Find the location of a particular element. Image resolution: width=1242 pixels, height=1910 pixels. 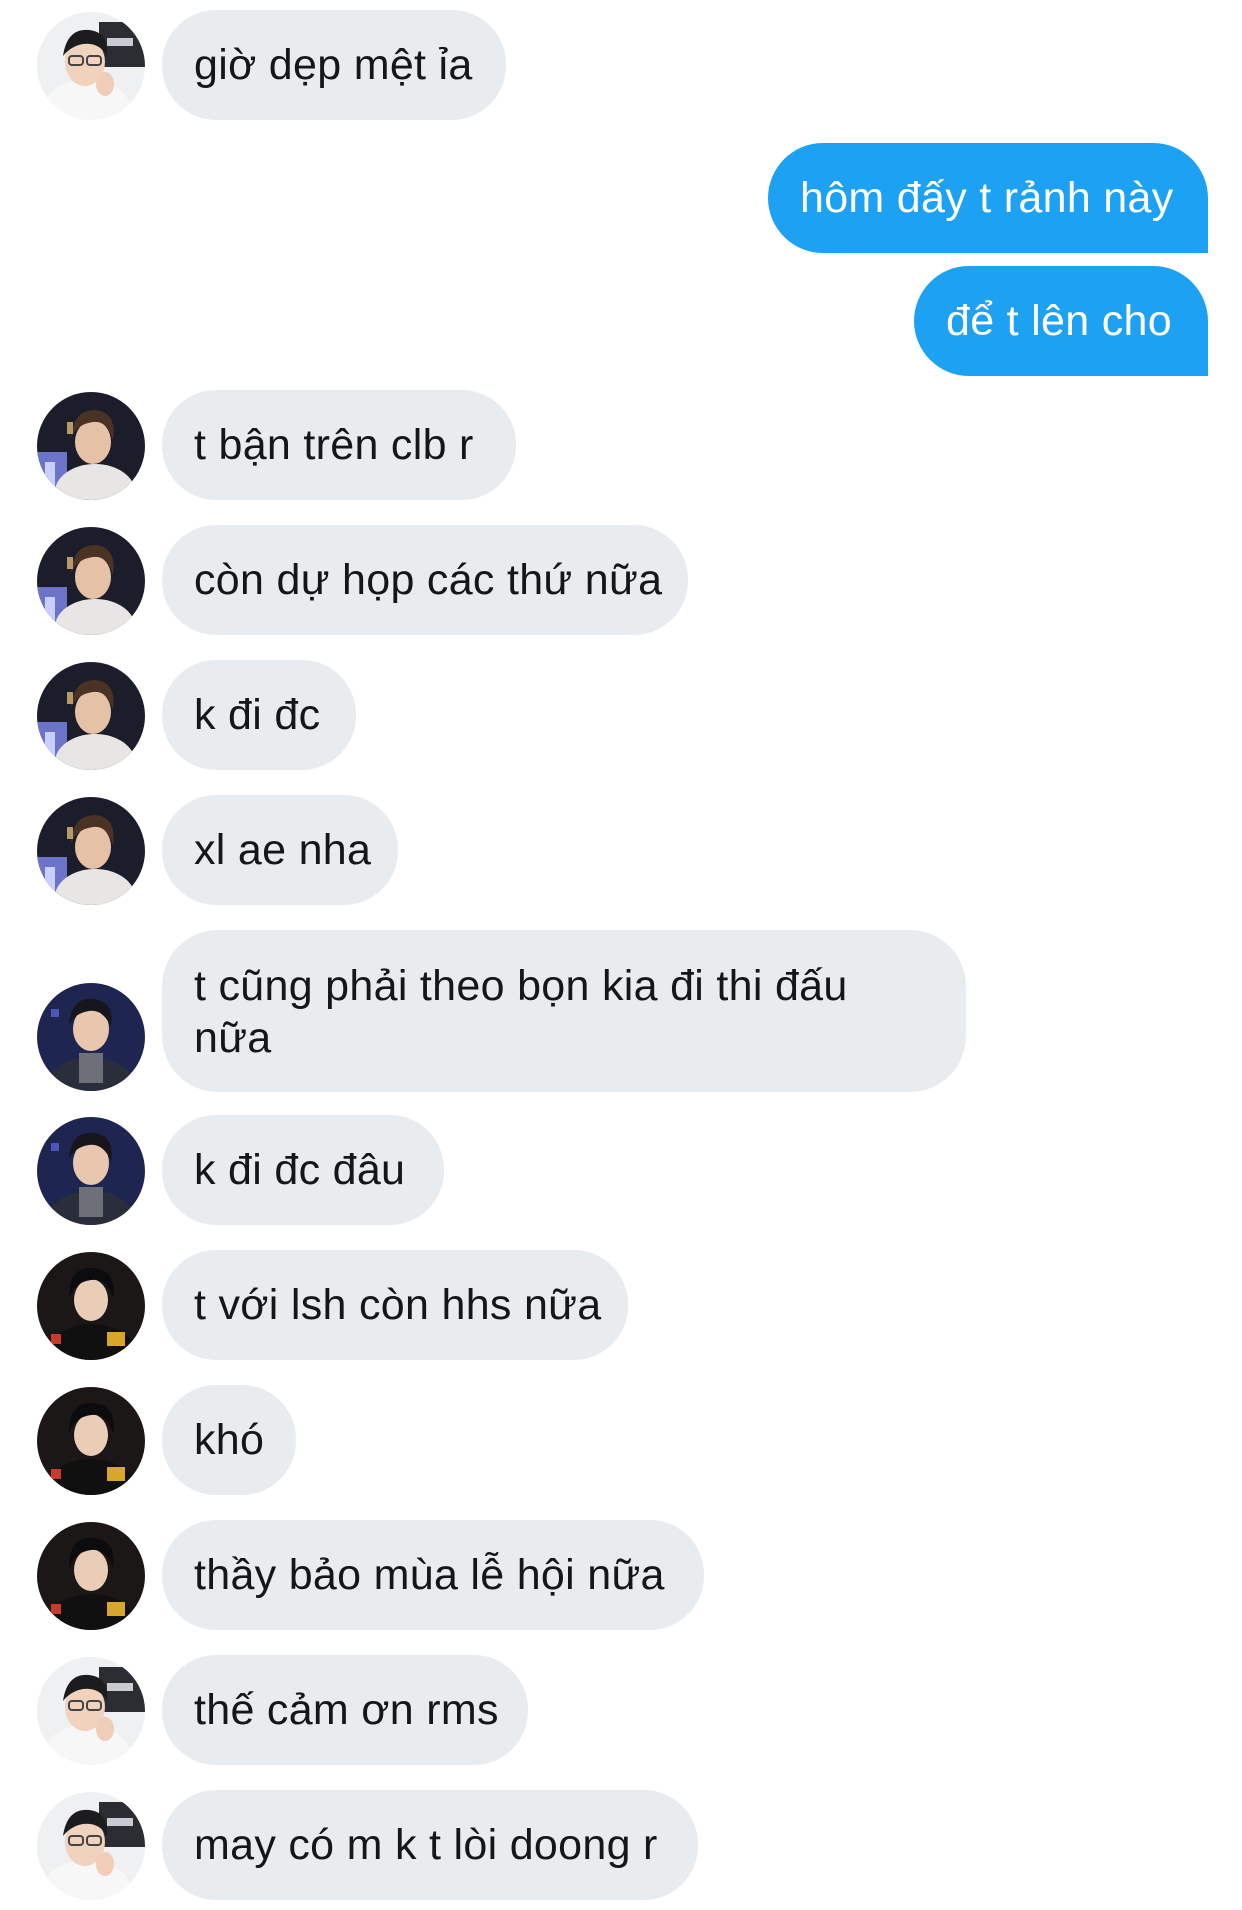

message-text: k đi đc đâu is located at coordinates (300, 1170).